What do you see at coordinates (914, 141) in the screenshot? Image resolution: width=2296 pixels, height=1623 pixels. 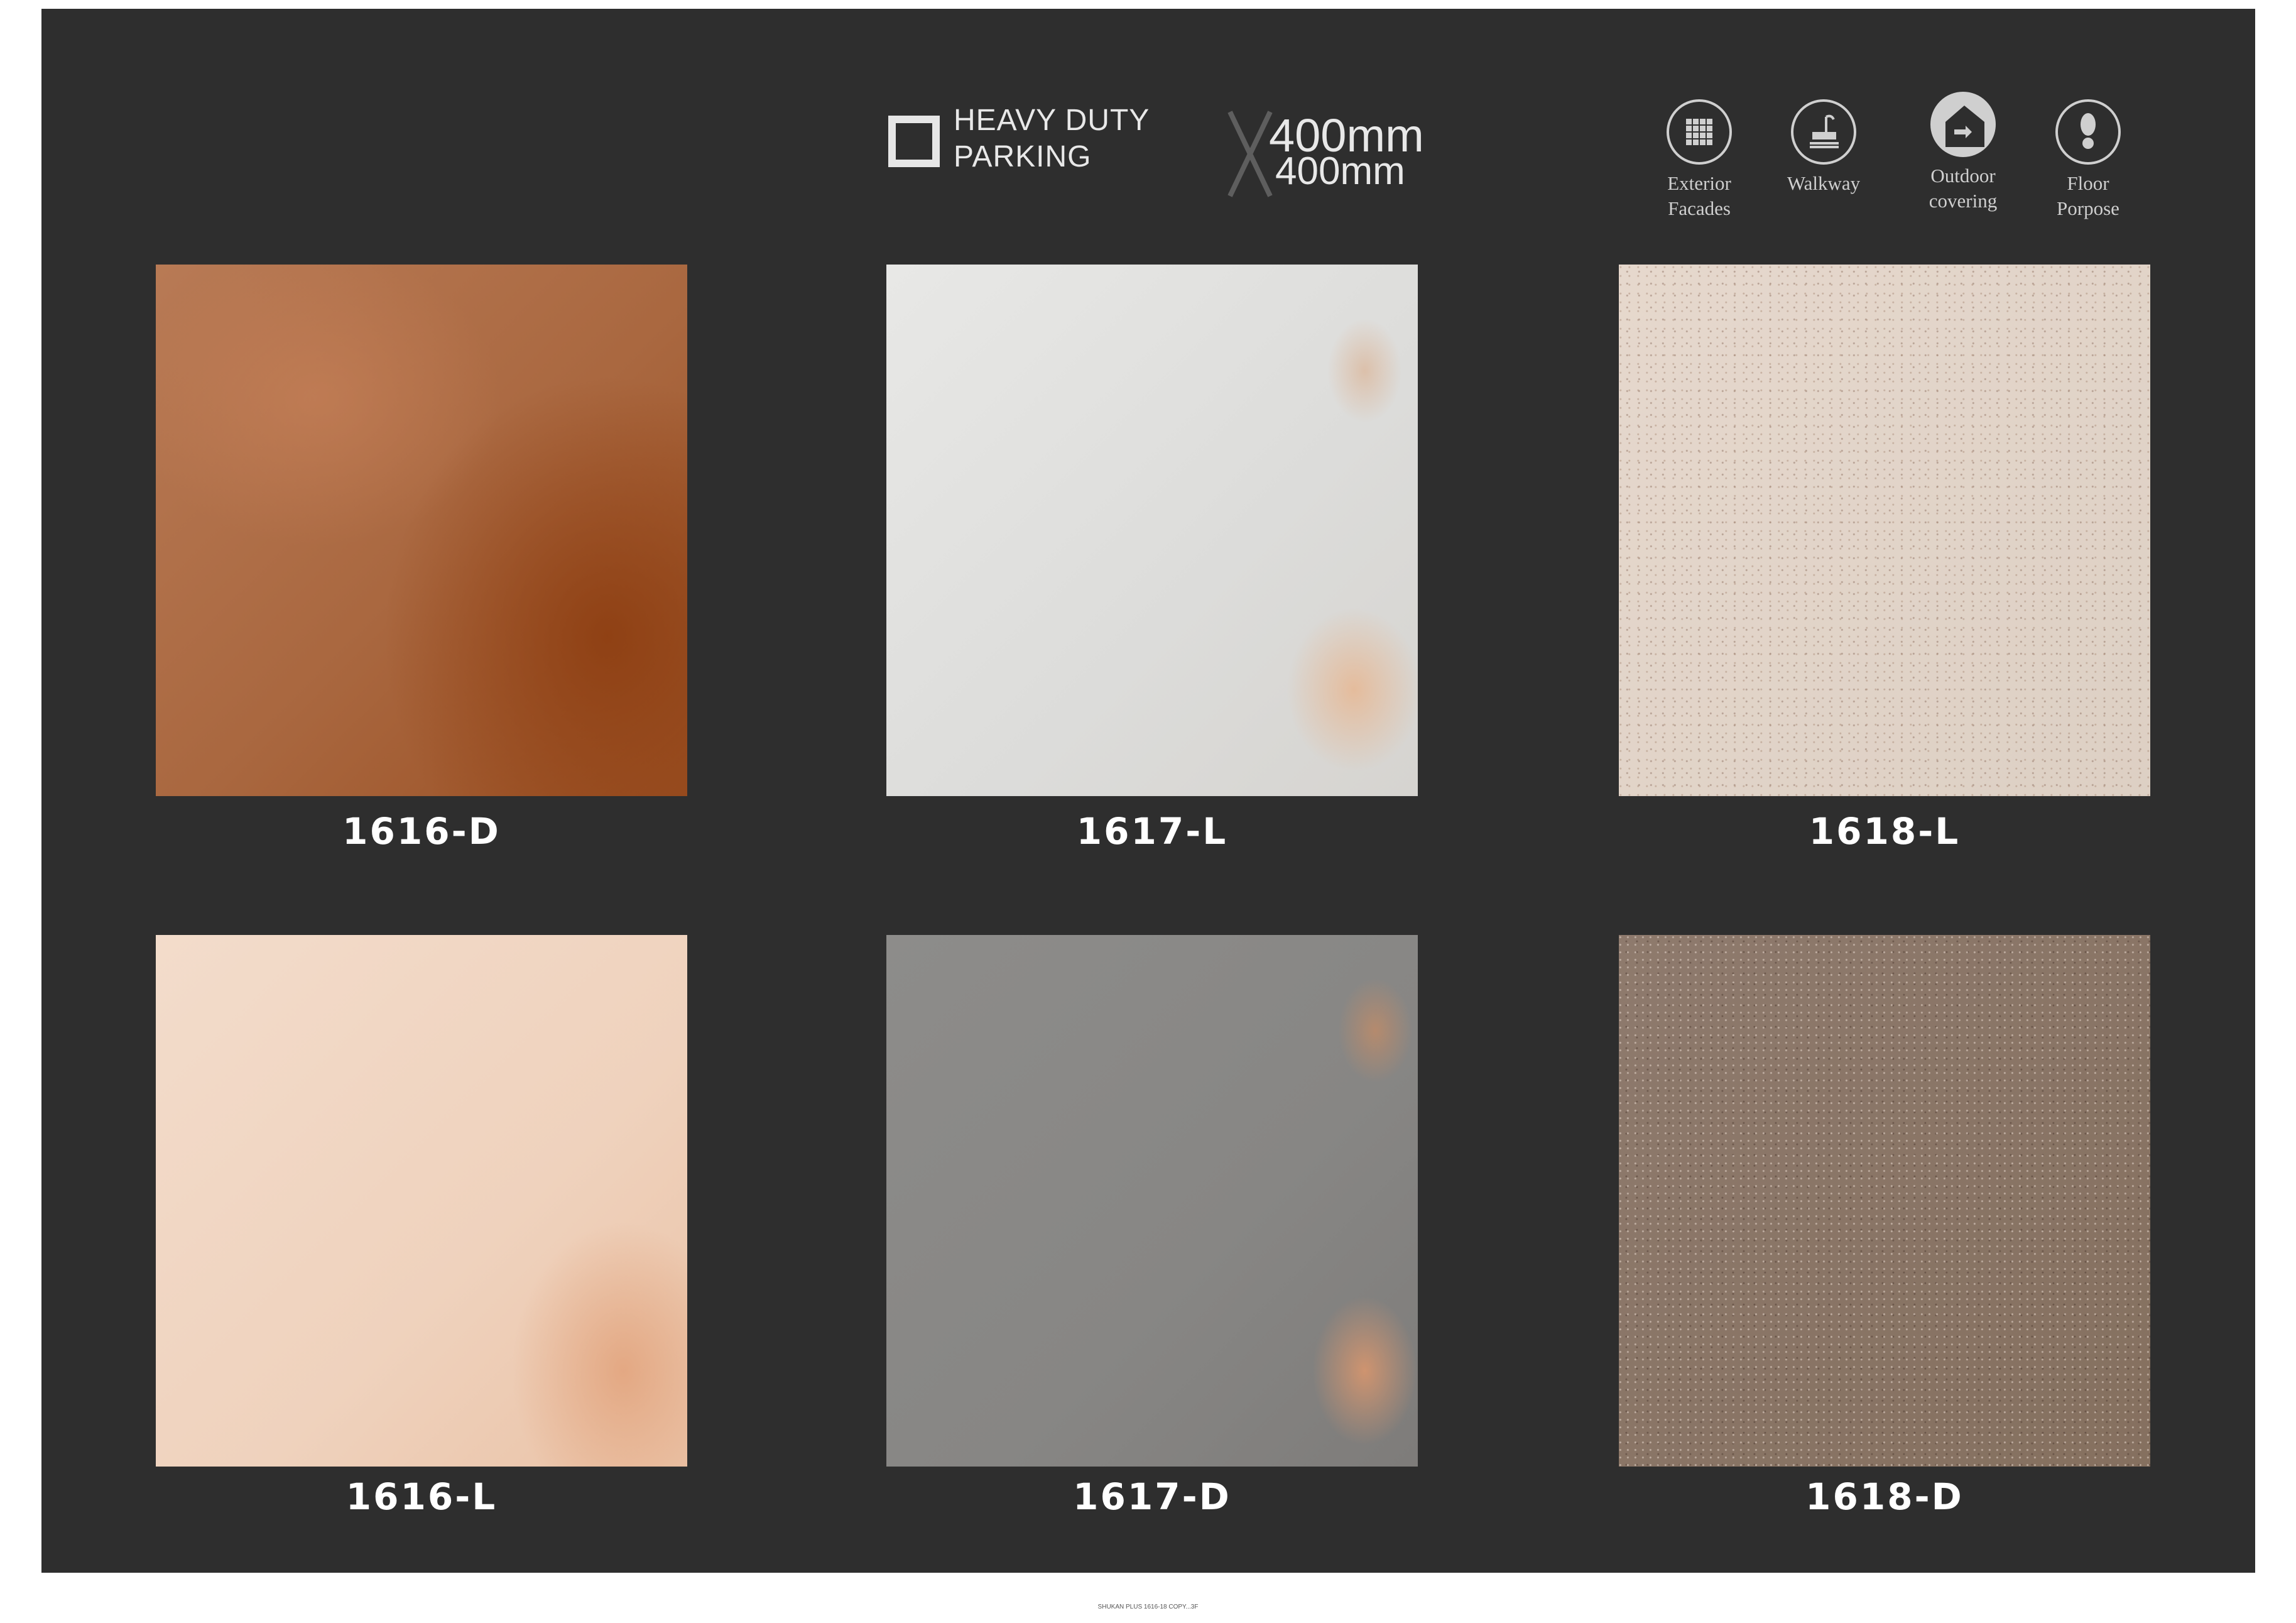 I see `parking-square-icon` at bounding box center [914, 141].